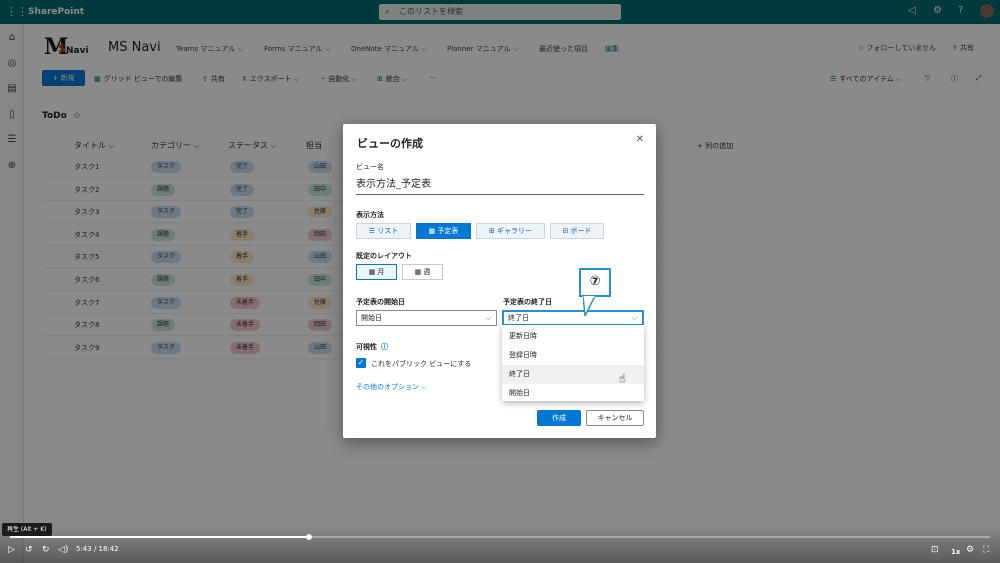  Describe the element at coordinates (372, 347) in the screenshot. I see `visibility-label: 可視性 ⓘ` at that location.